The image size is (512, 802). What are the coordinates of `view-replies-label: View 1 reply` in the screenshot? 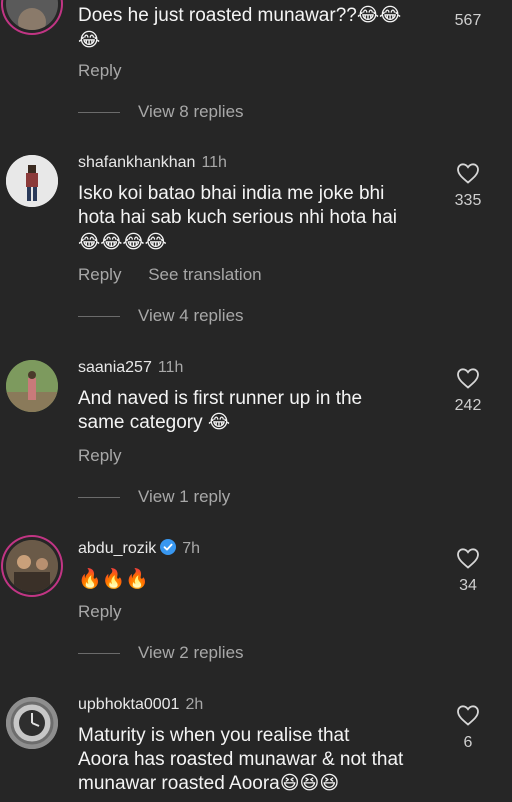 It's located at (184, 496).